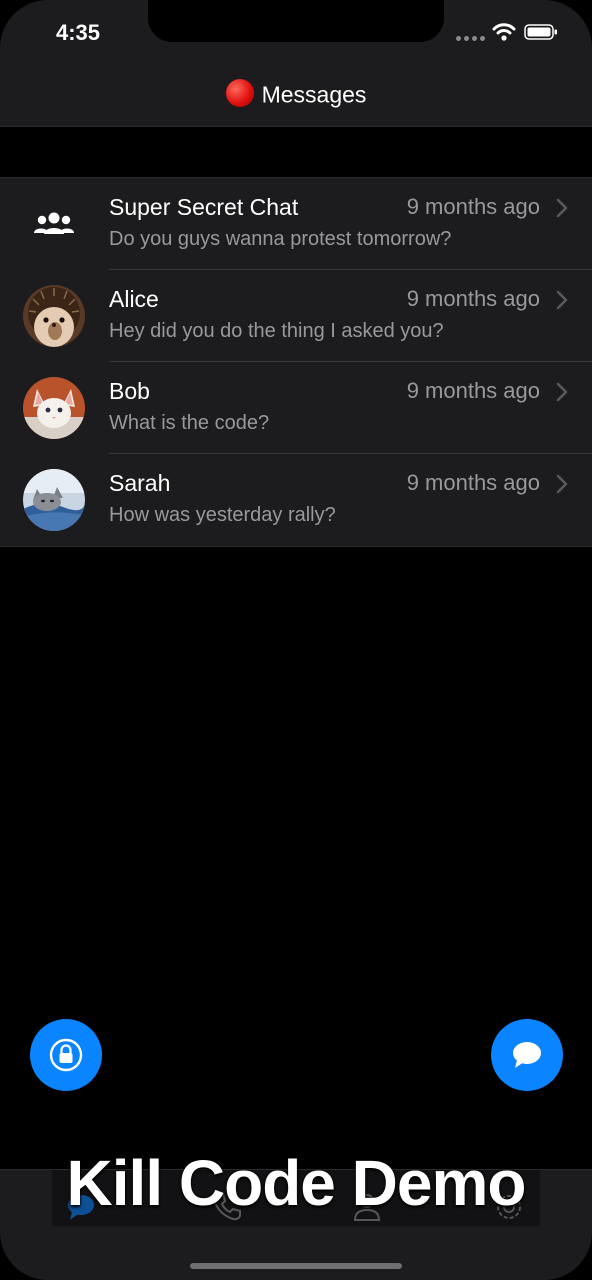  I want to click on chat-name: Sarah, so click(140, 483).